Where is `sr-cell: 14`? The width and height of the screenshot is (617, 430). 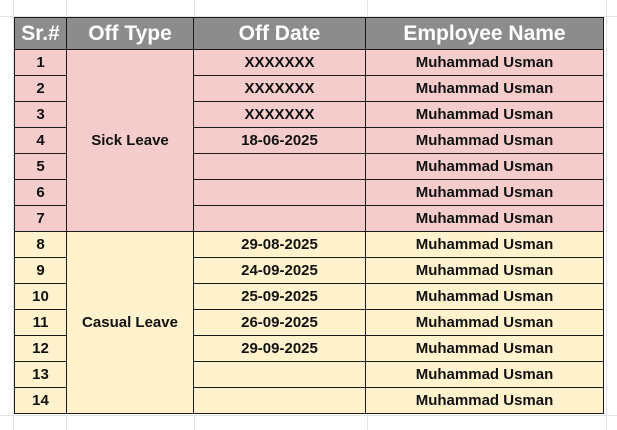
sr-cell: 14 is located at coordinates (40, 400).